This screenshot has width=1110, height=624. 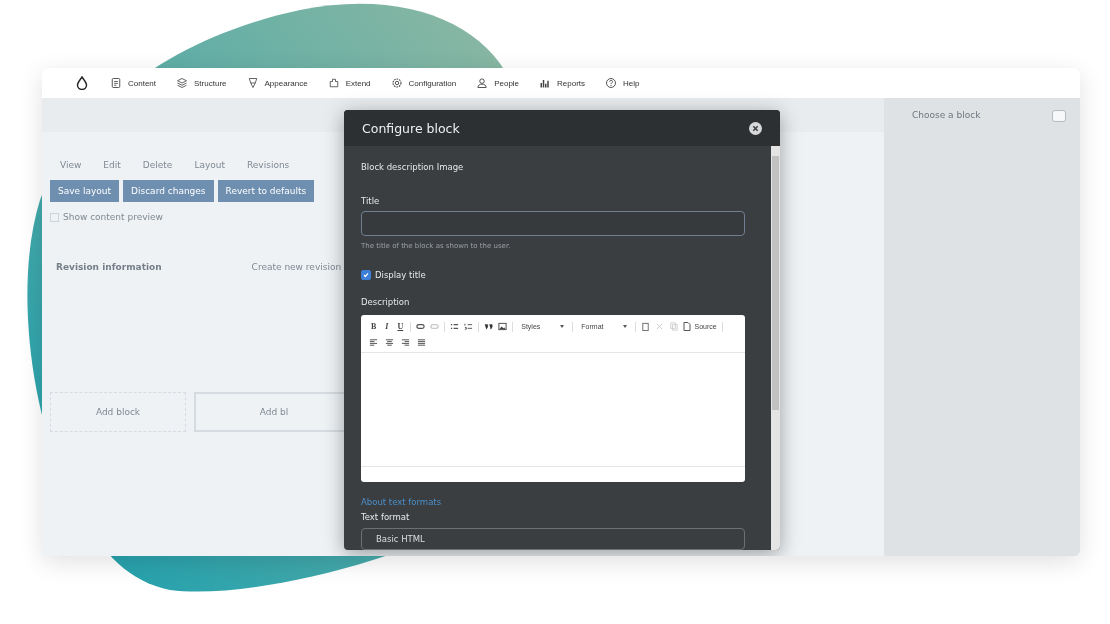 I want to click on image-icon, so click(x=503, y=326).